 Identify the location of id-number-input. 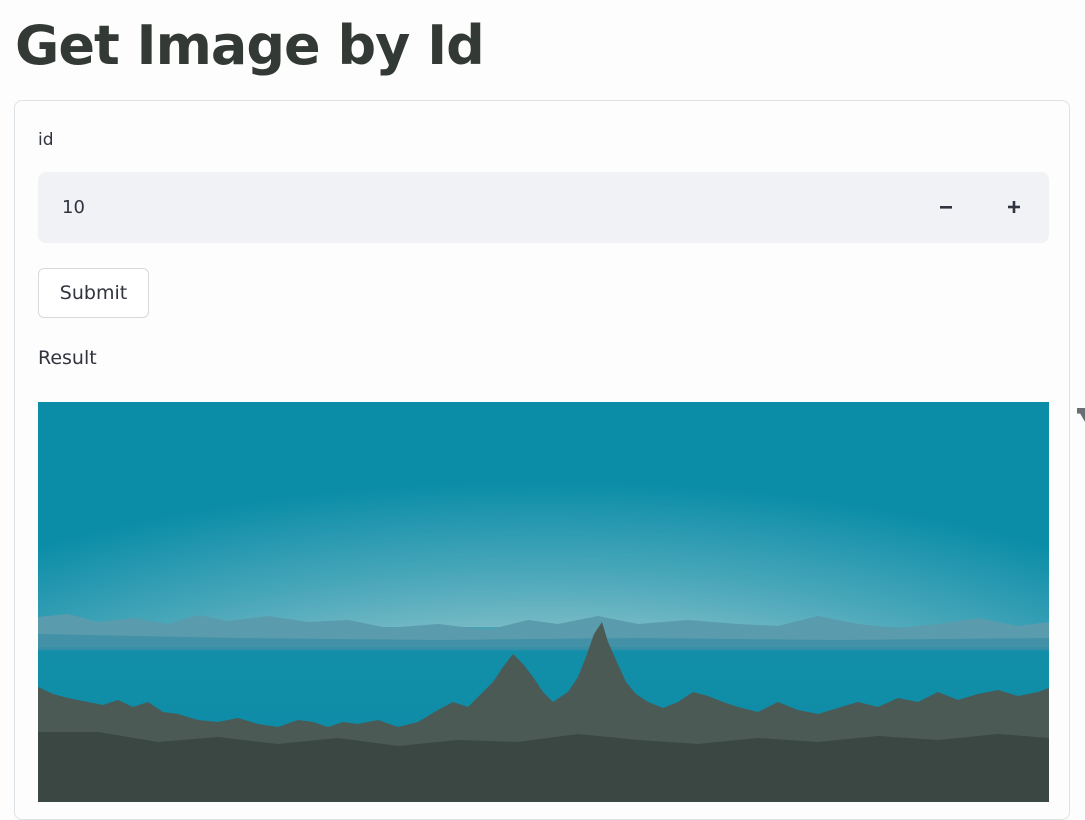
(543, 207).